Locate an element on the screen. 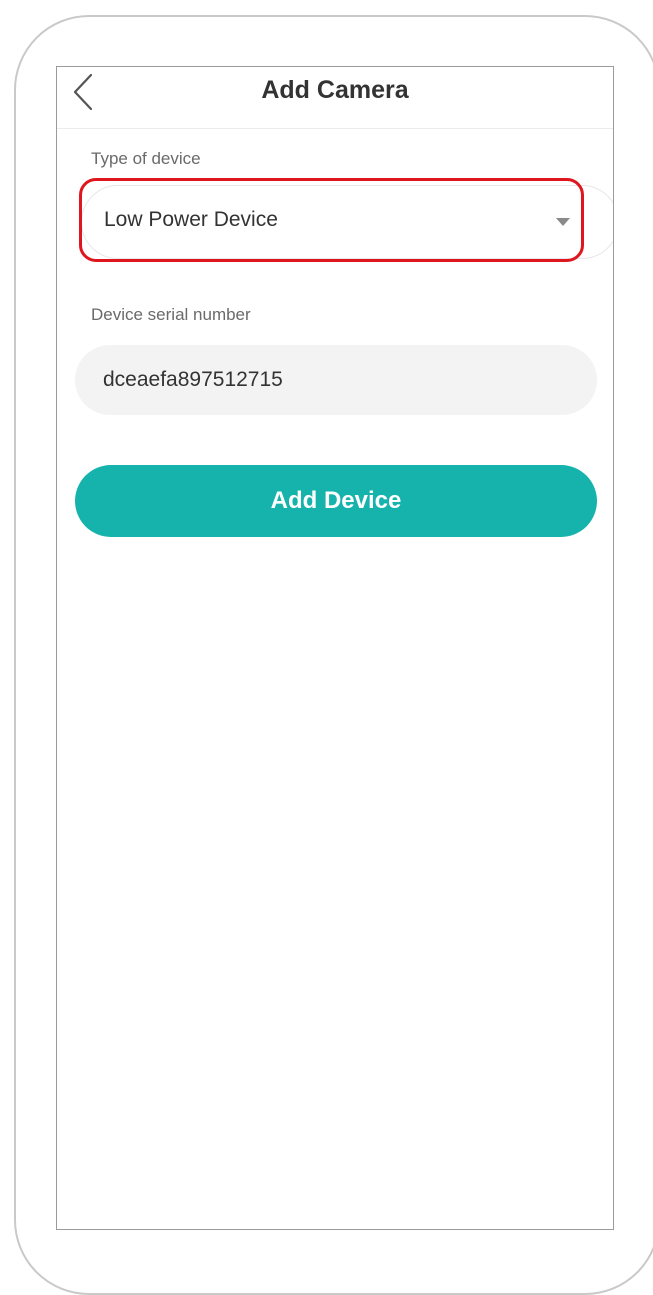  device-type-dropdown: Low Power Device is located at coordinates (347, 222).